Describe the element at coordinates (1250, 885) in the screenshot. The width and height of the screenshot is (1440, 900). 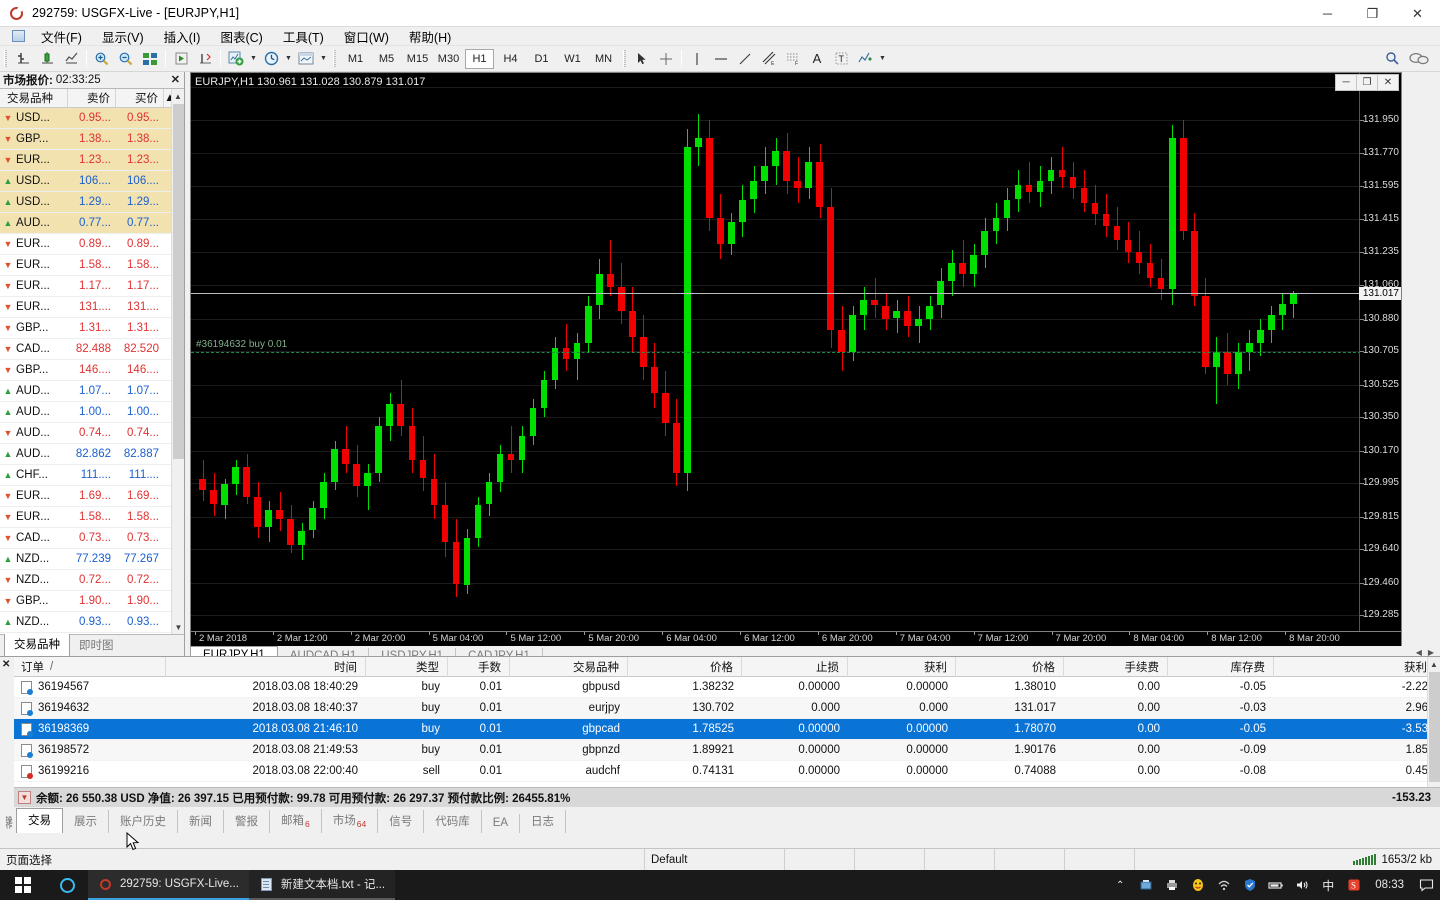
I see `shield-icon` at that location.